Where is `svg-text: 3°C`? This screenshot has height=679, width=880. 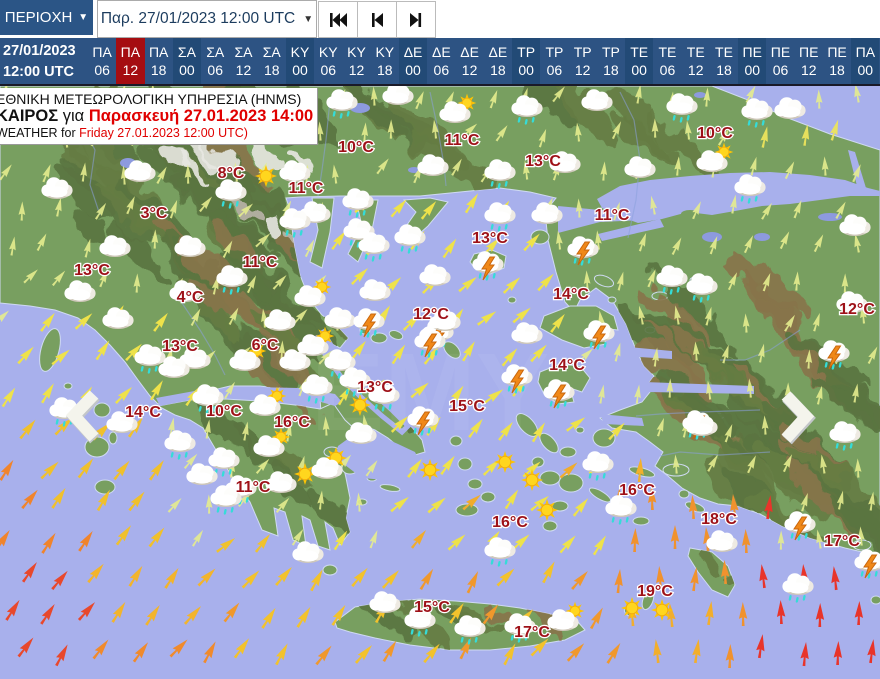 svg-text: 3°C is located at coordinates (154, 213).